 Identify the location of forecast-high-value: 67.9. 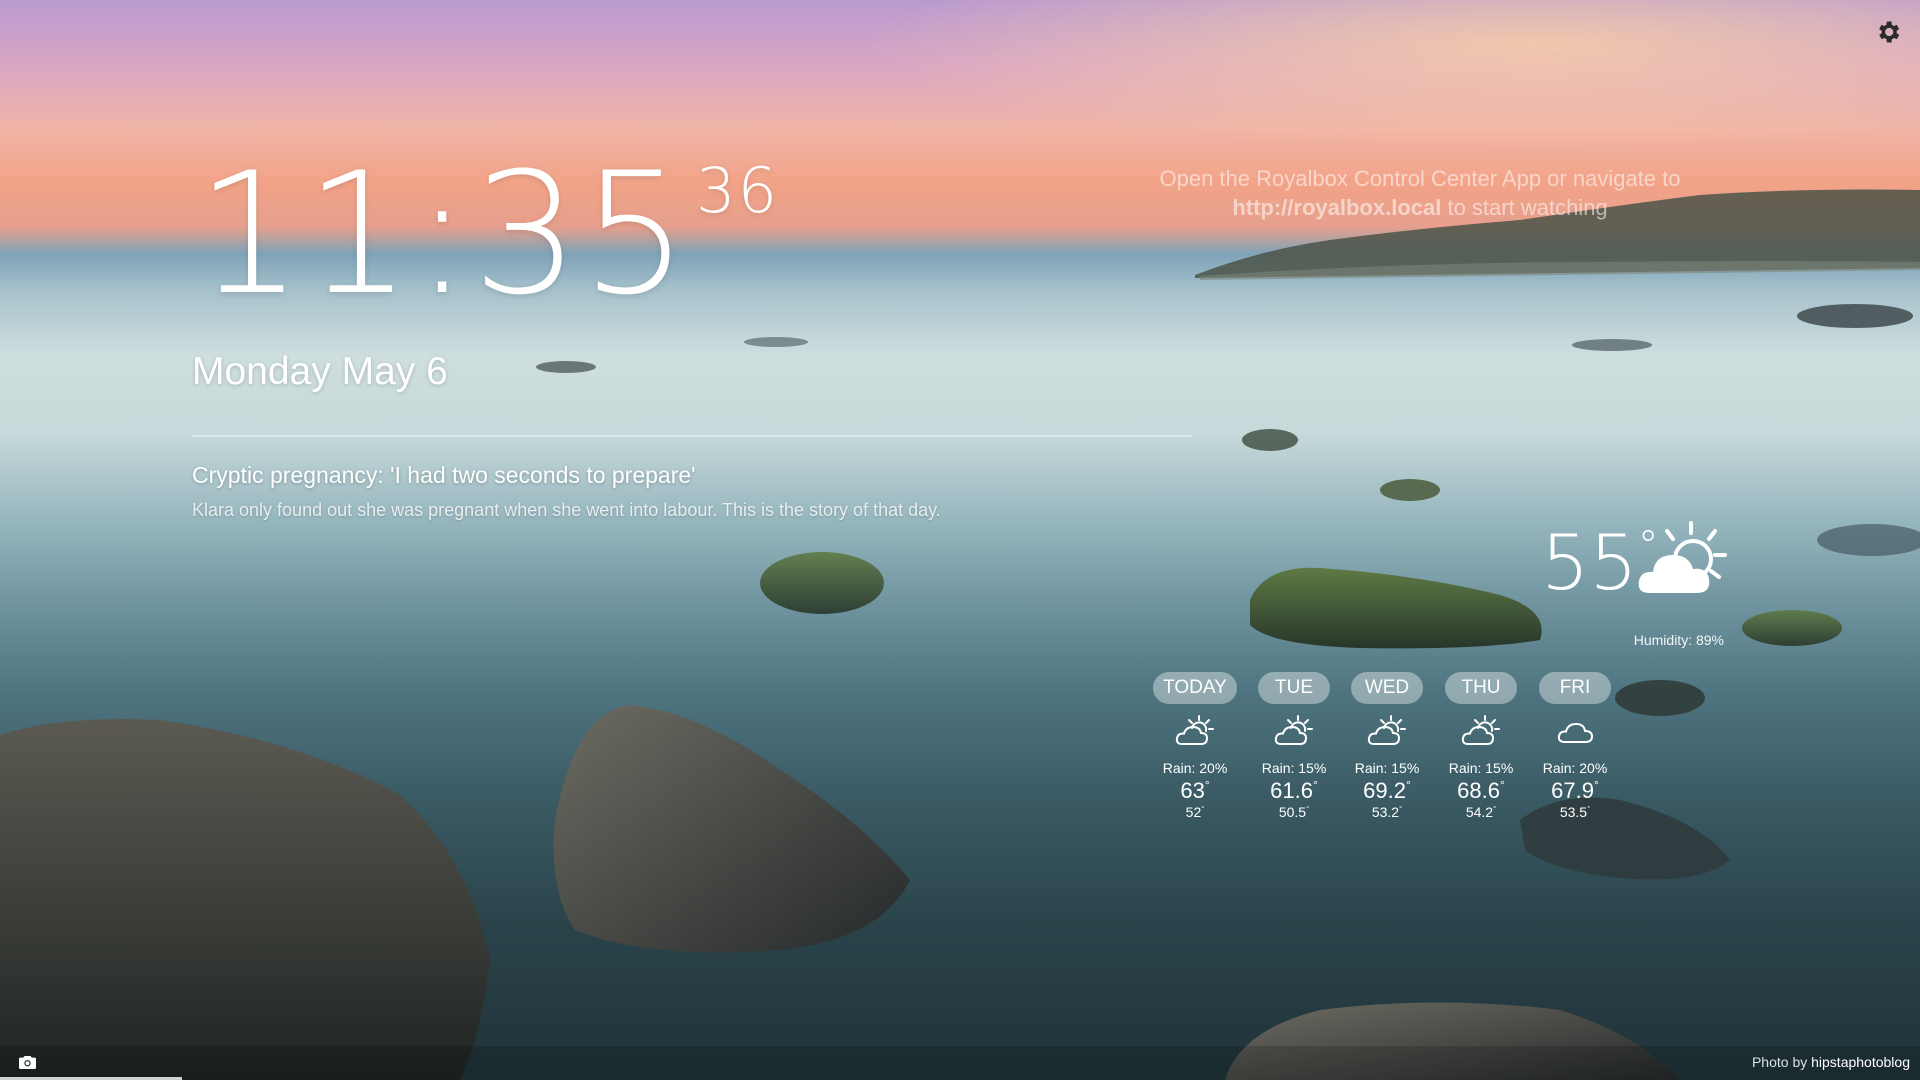
(1572, 790).